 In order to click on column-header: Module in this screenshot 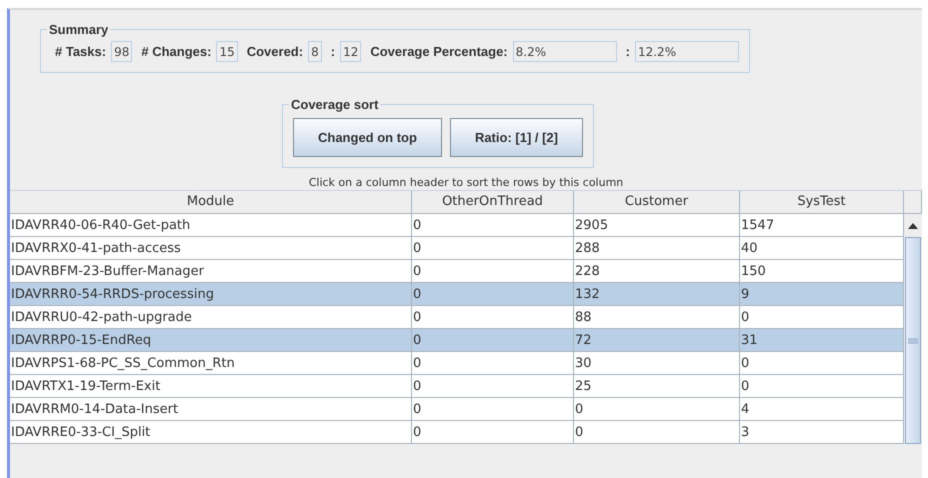, I will do `click(211, 202)`.